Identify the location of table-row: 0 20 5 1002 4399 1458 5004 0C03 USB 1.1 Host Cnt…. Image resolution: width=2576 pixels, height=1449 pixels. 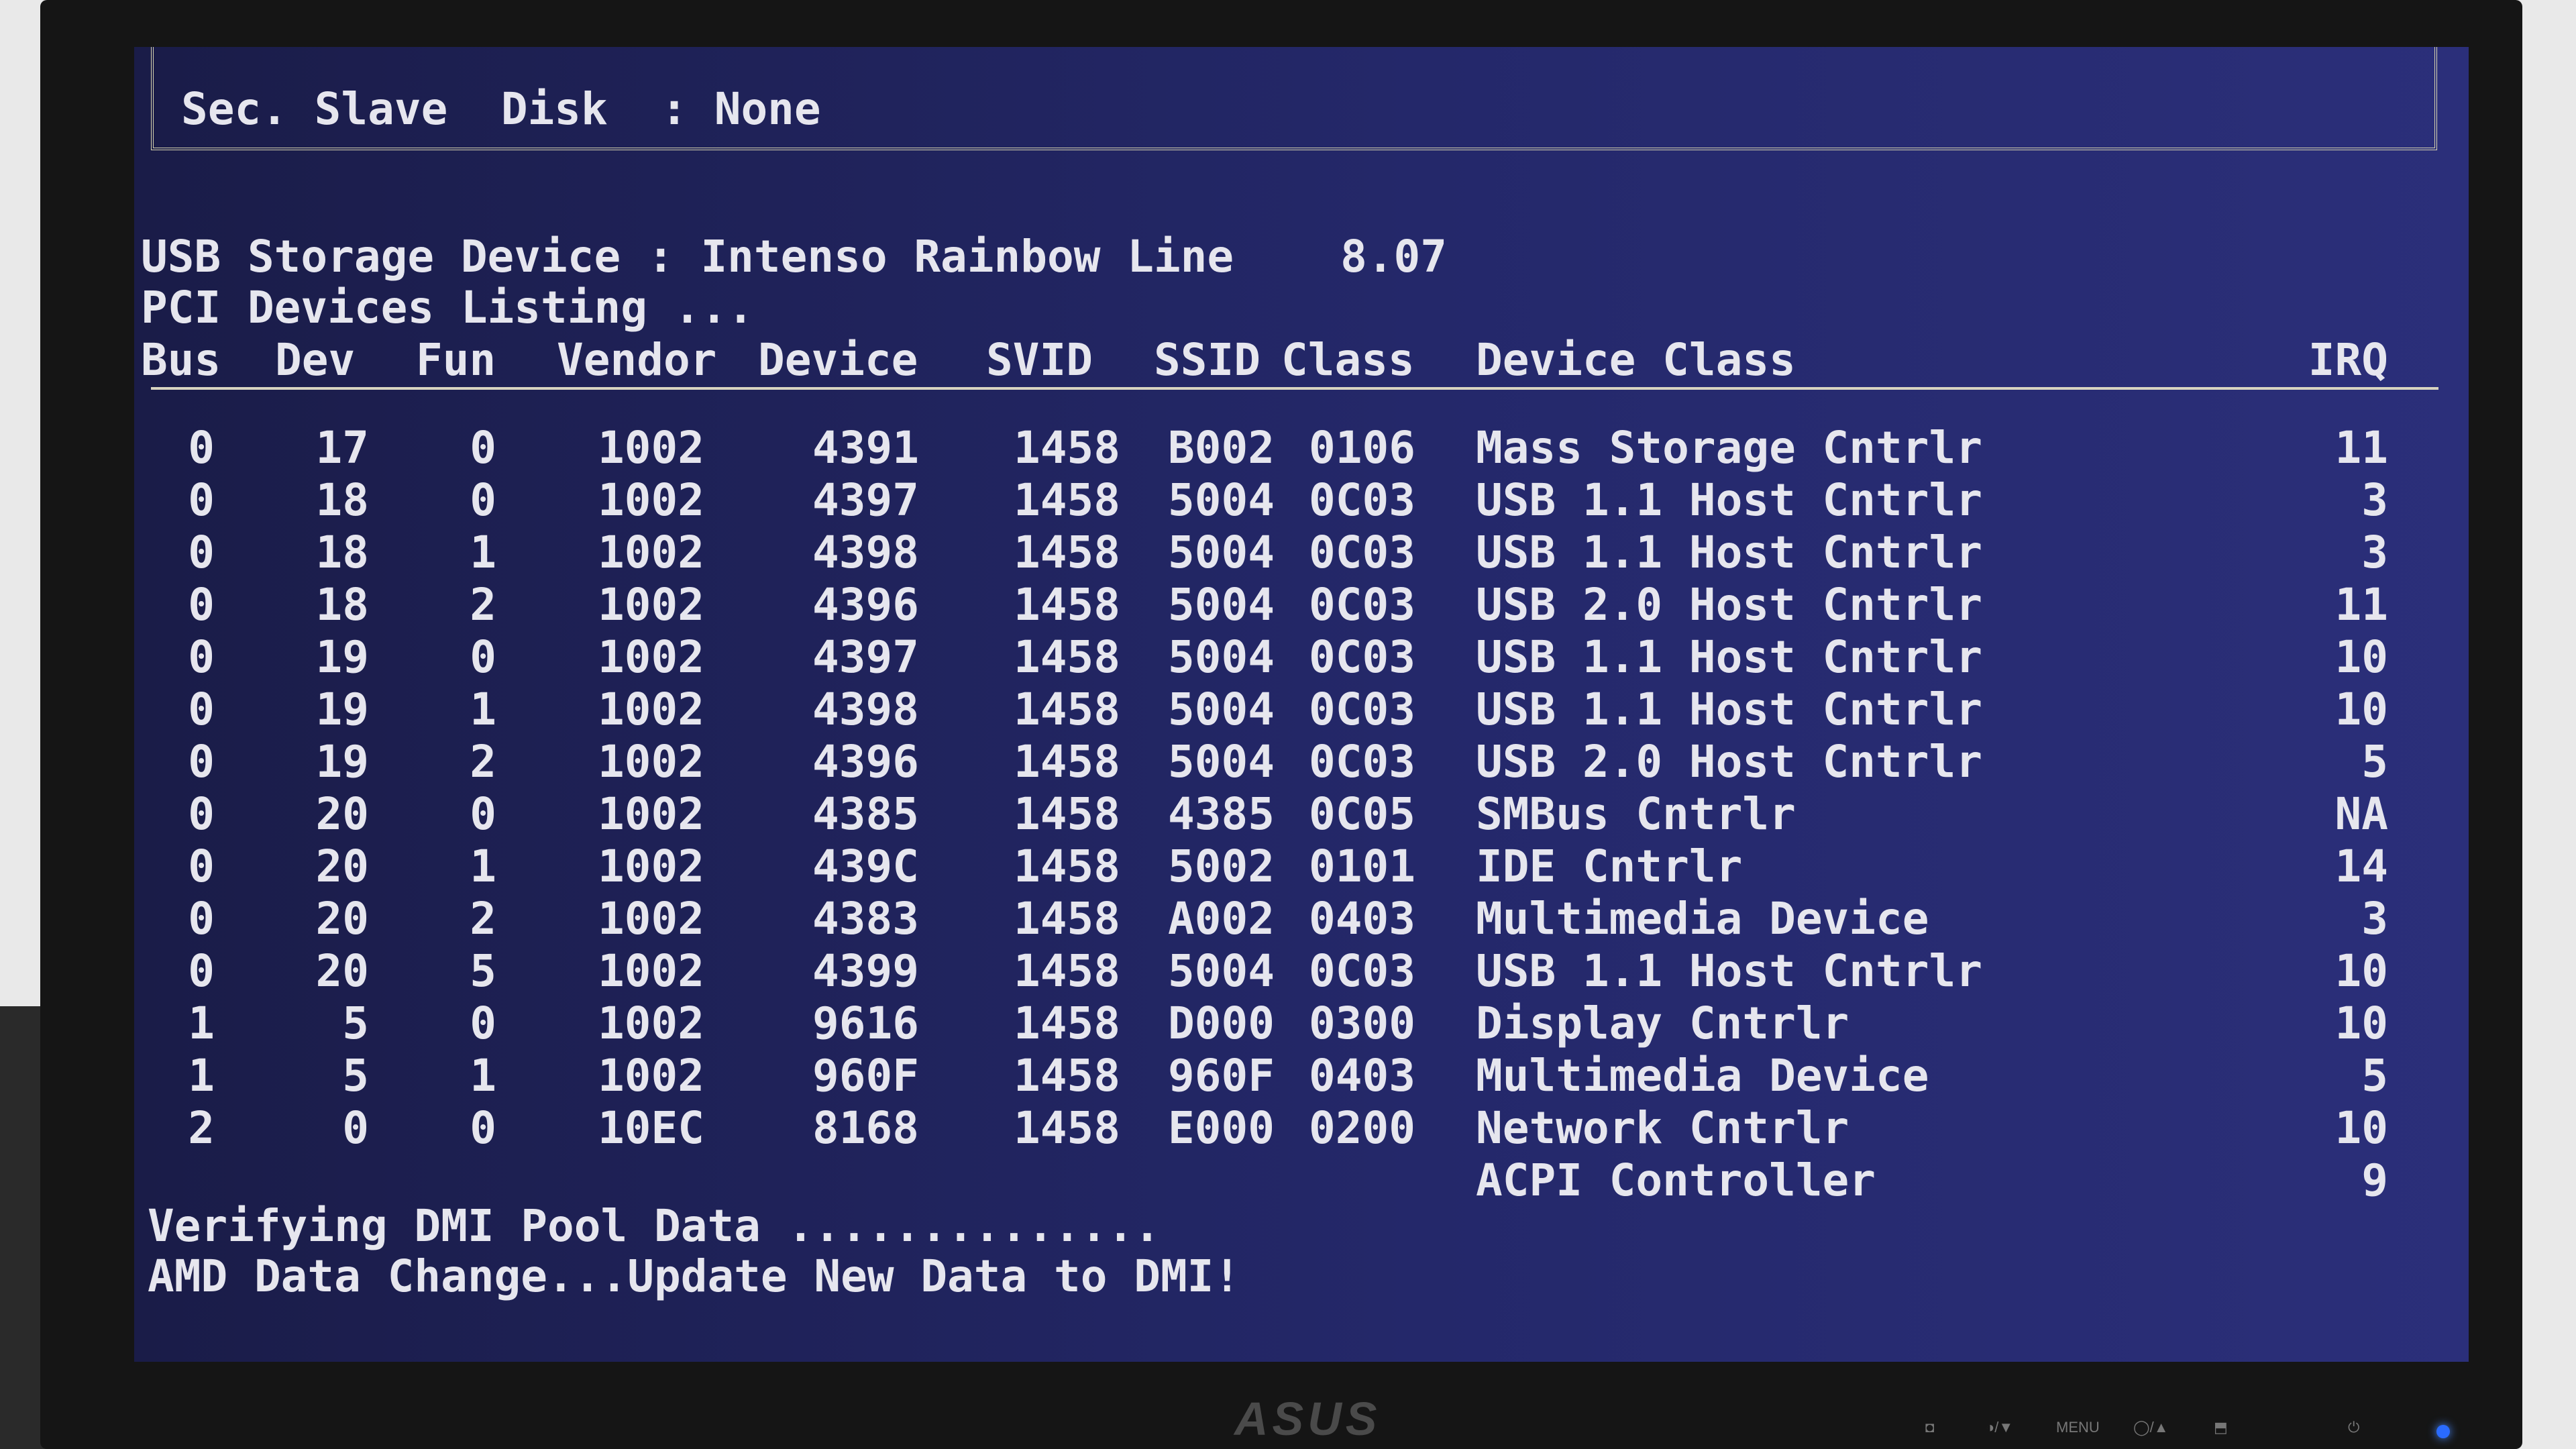
(1301, 975).